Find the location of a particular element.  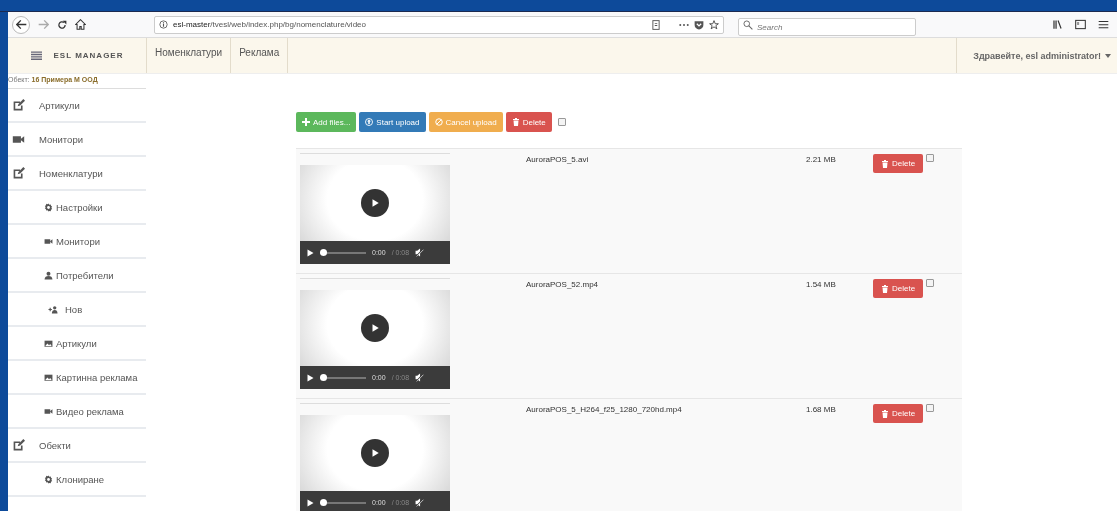

file-name: AuroraPOS_5_H264_f25_1280_720hd.mp4 is located at coordinates (604, 410).